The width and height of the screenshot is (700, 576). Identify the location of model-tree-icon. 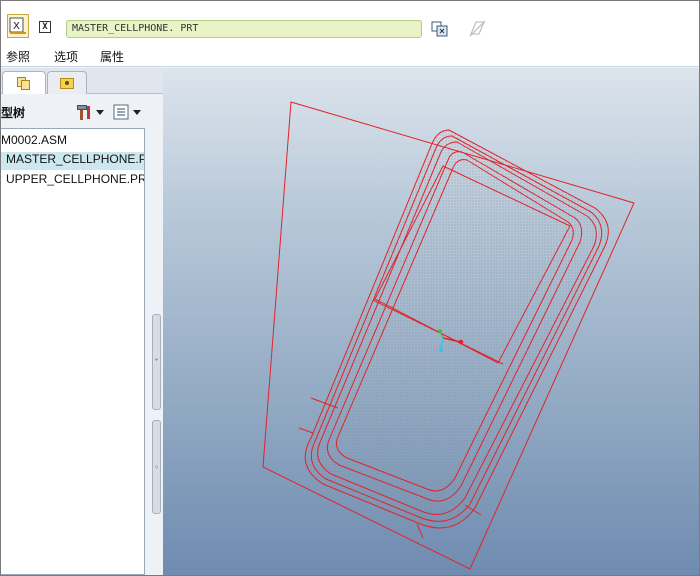
(24, 83).